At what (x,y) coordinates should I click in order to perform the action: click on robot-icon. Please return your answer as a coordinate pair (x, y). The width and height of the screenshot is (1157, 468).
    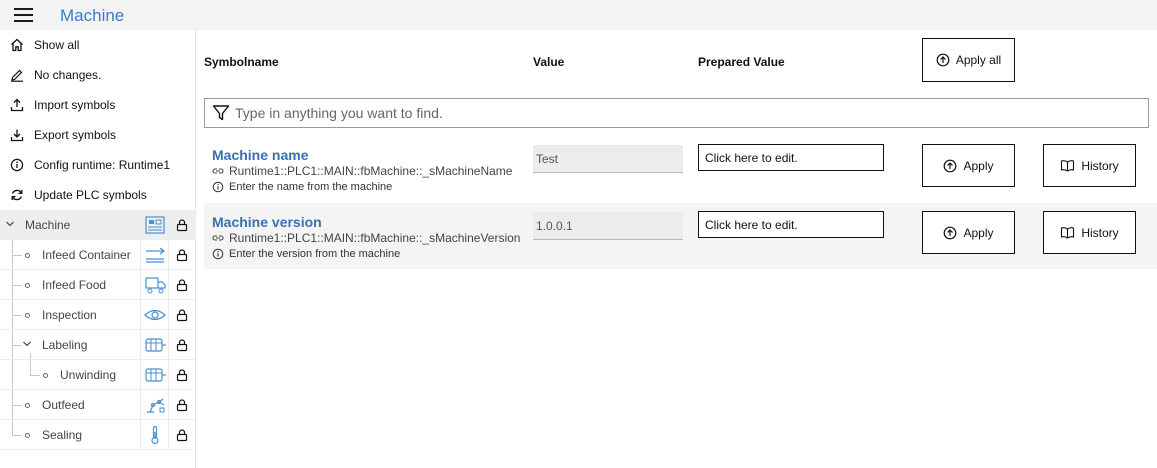
    Looking at the image, I should click on (156, 405).